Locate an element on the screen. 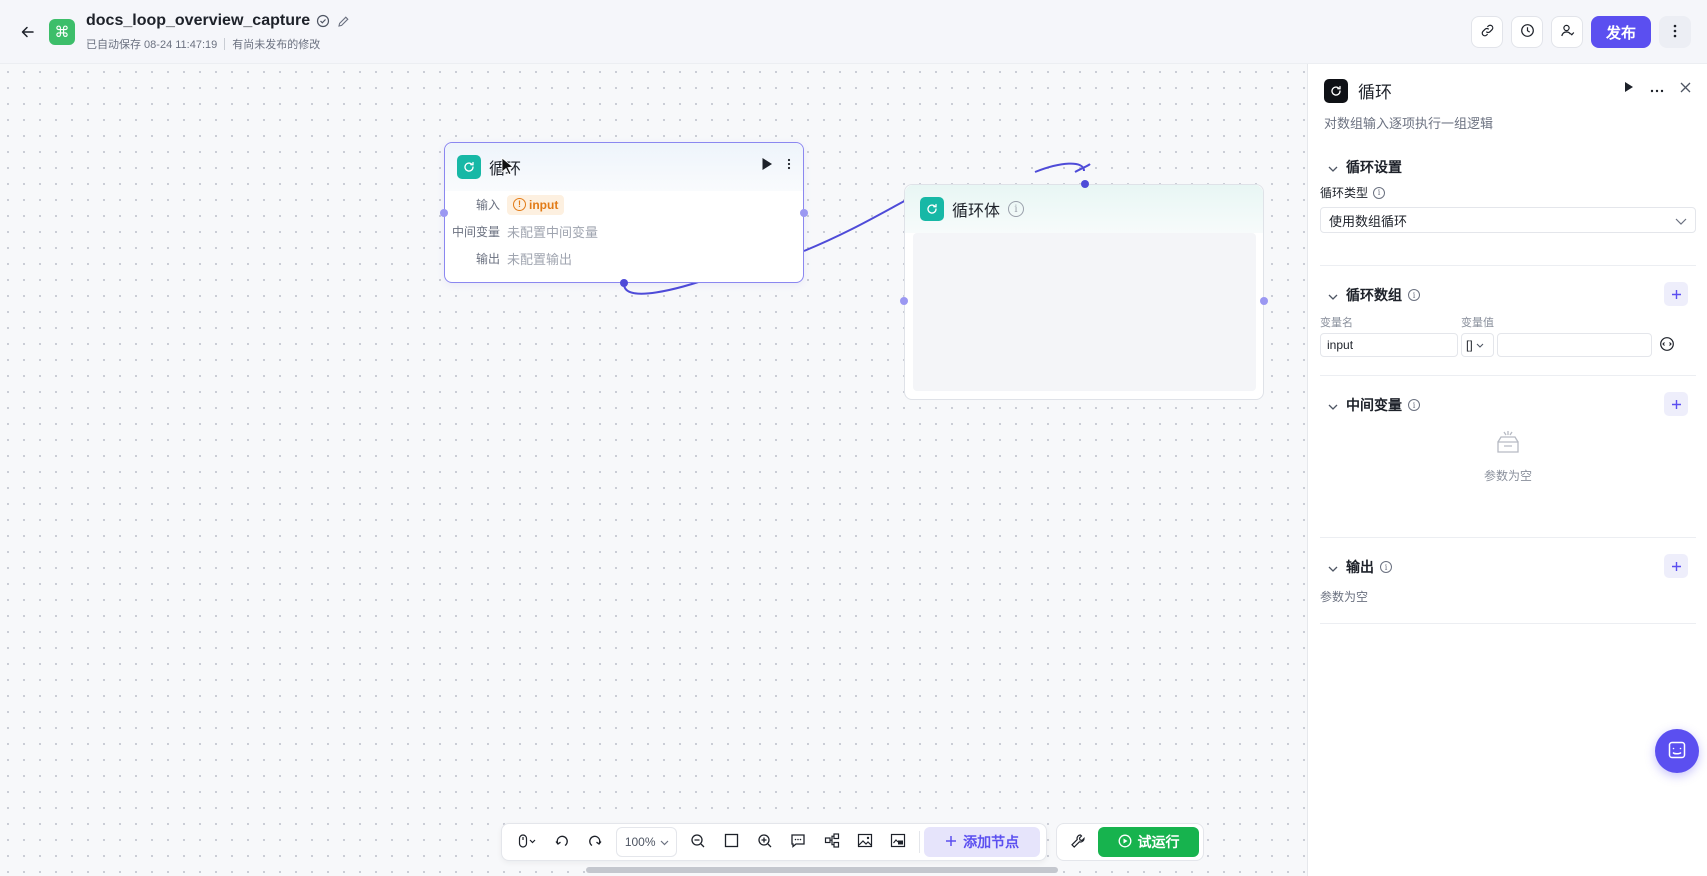  node-more-icon is located at coordinates (789, 165).